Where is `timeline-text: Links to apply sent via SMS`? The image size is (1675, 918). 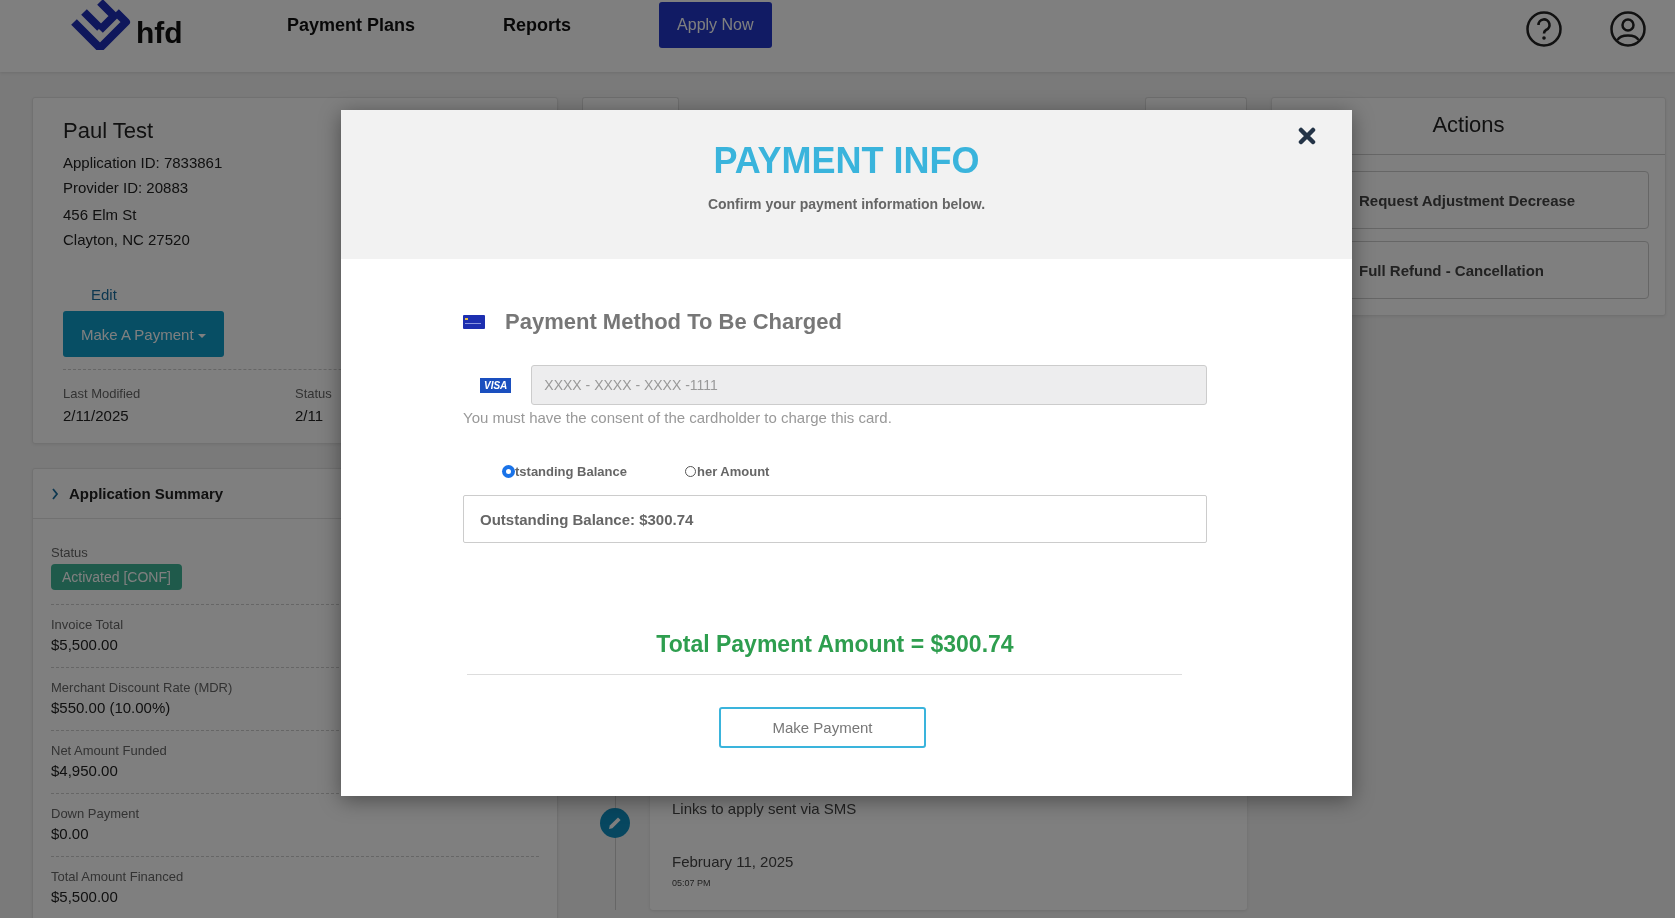 timeline-text: Links to apply sent via SMS is located at coordinates (765, 808).